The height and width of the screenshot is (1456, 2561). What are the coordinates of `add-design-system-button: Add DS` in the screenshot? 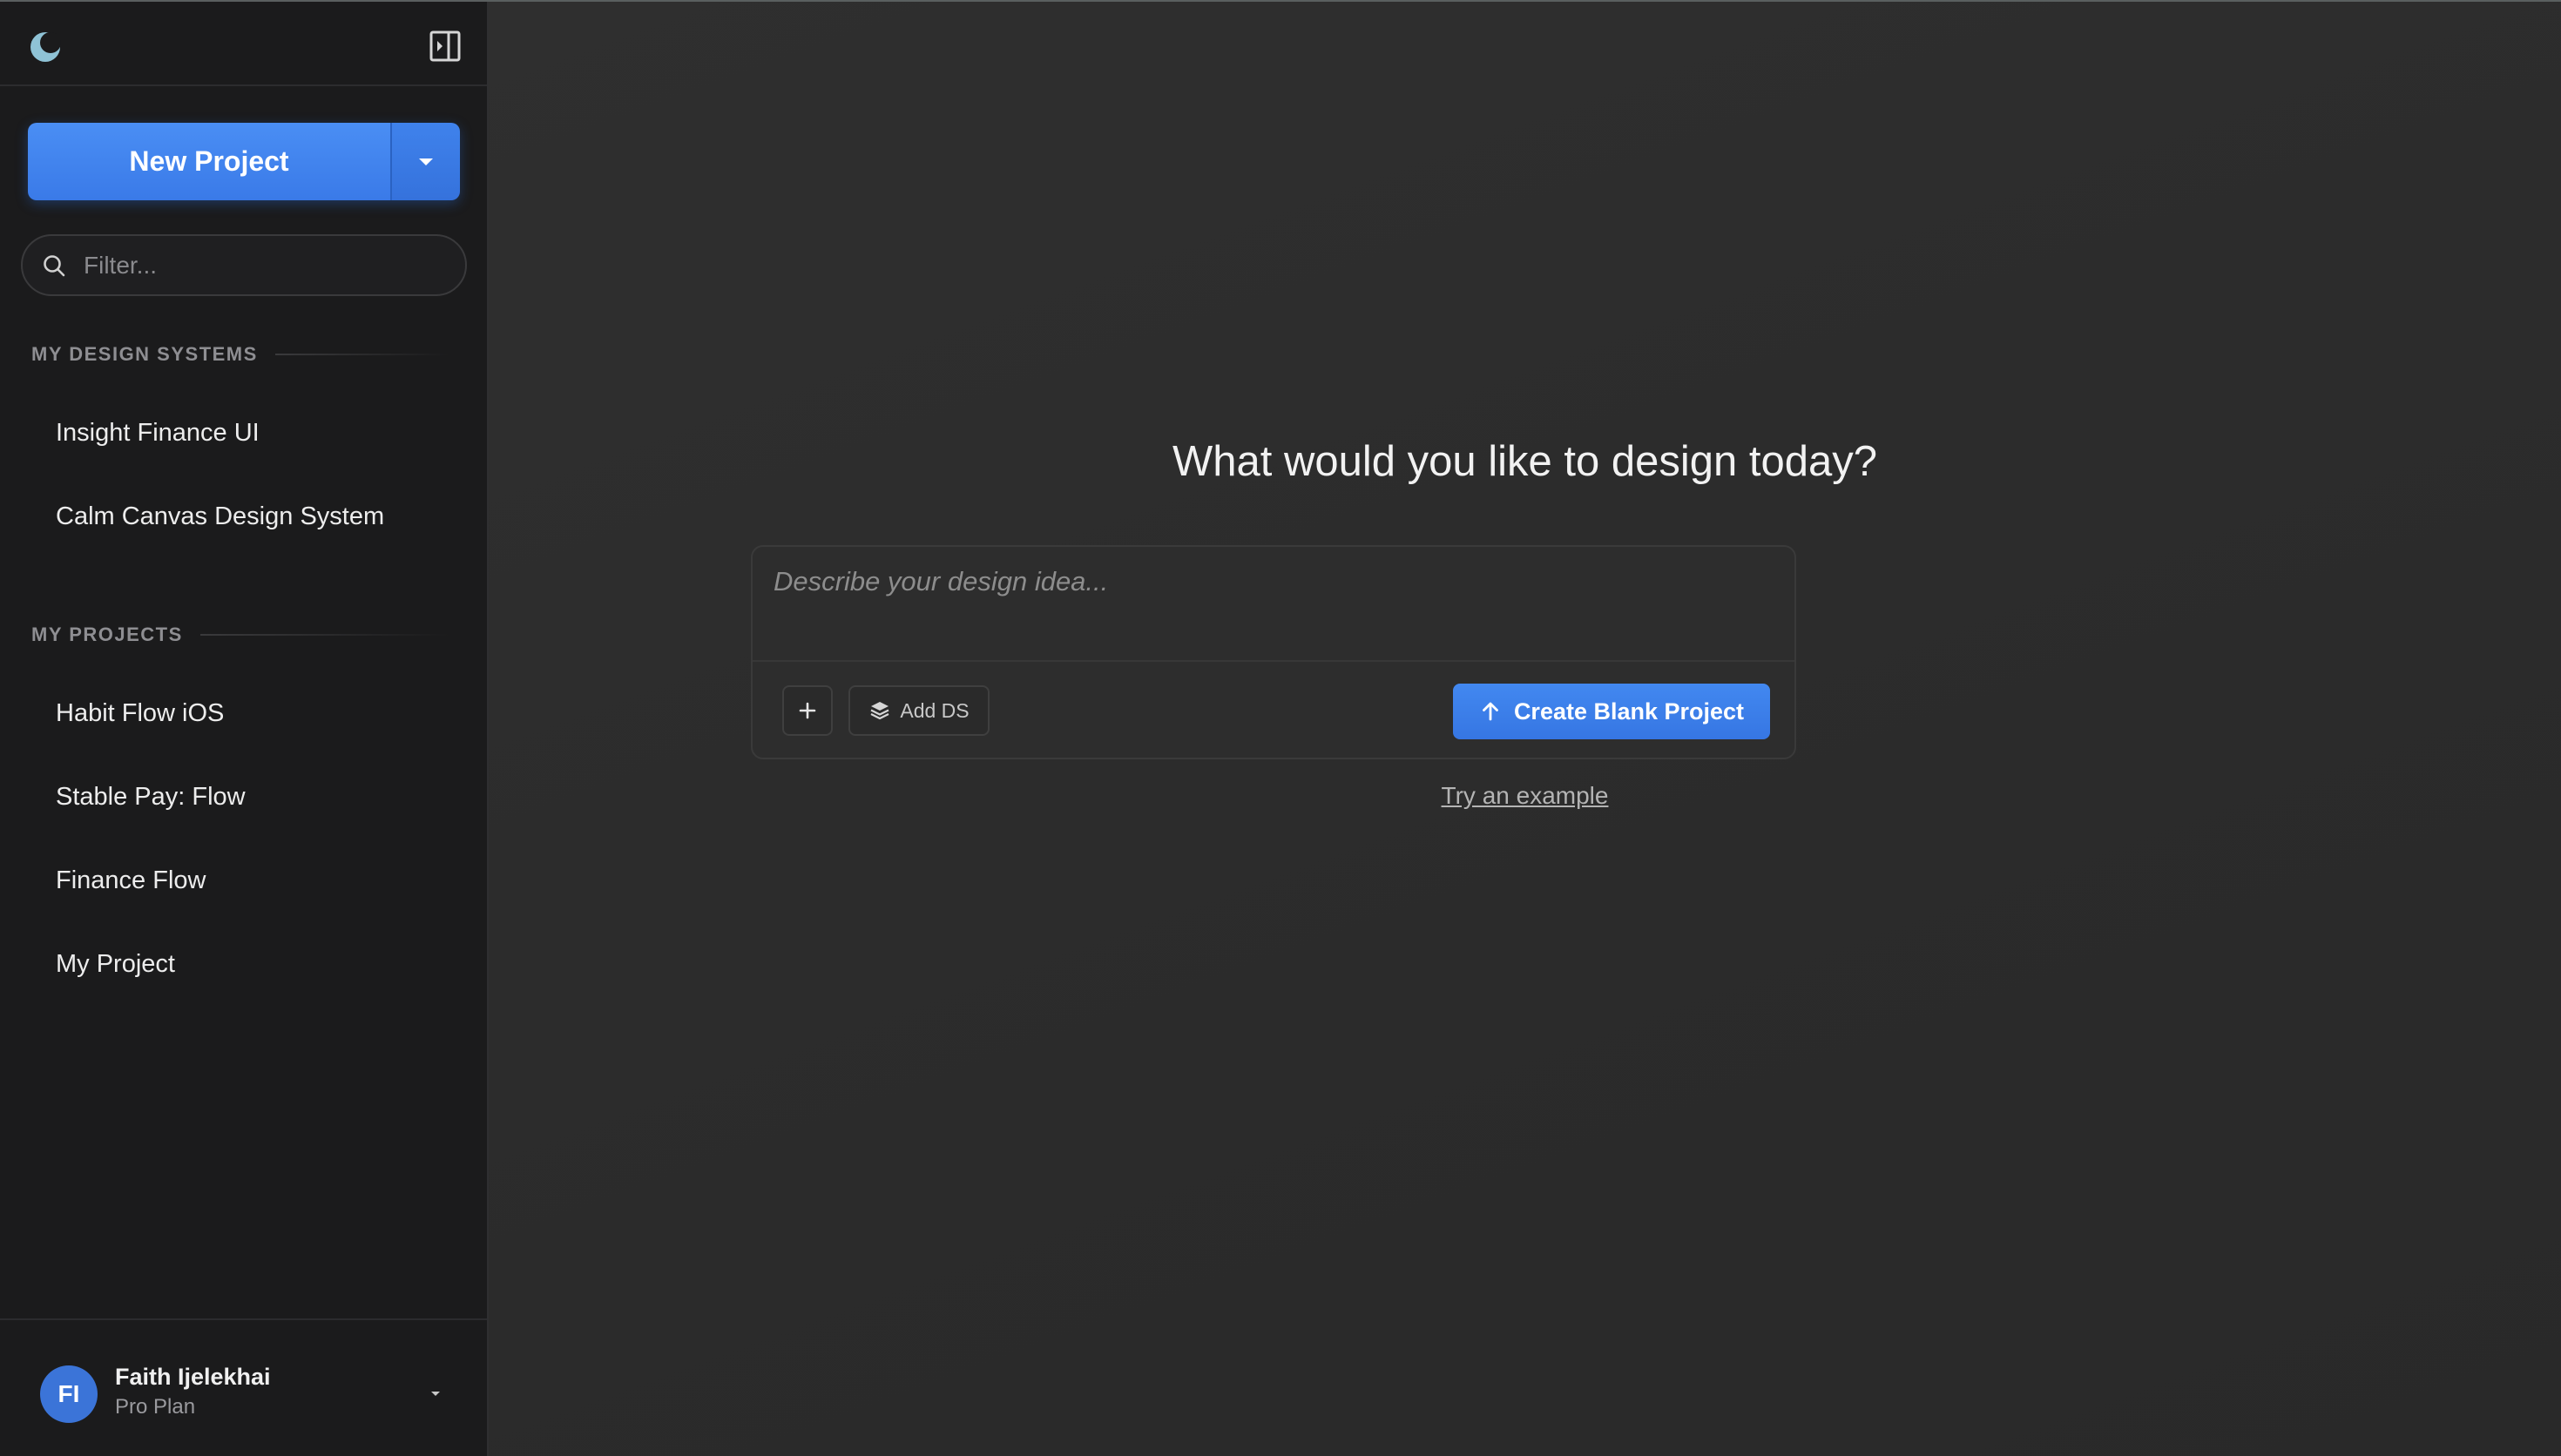 It's located at (919, 710).